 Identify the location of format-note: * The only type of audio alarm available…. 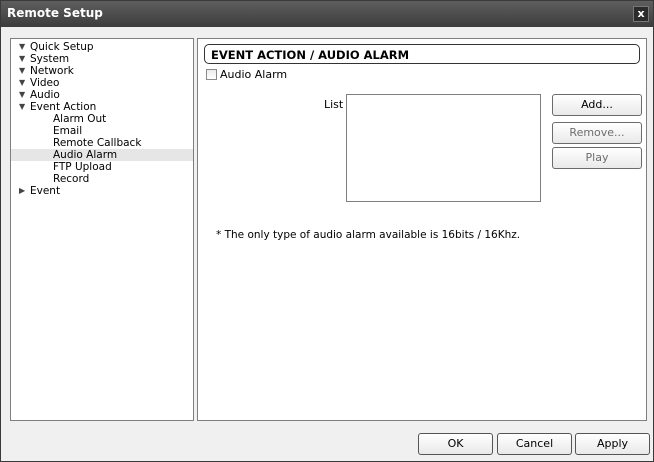
(368, 235).